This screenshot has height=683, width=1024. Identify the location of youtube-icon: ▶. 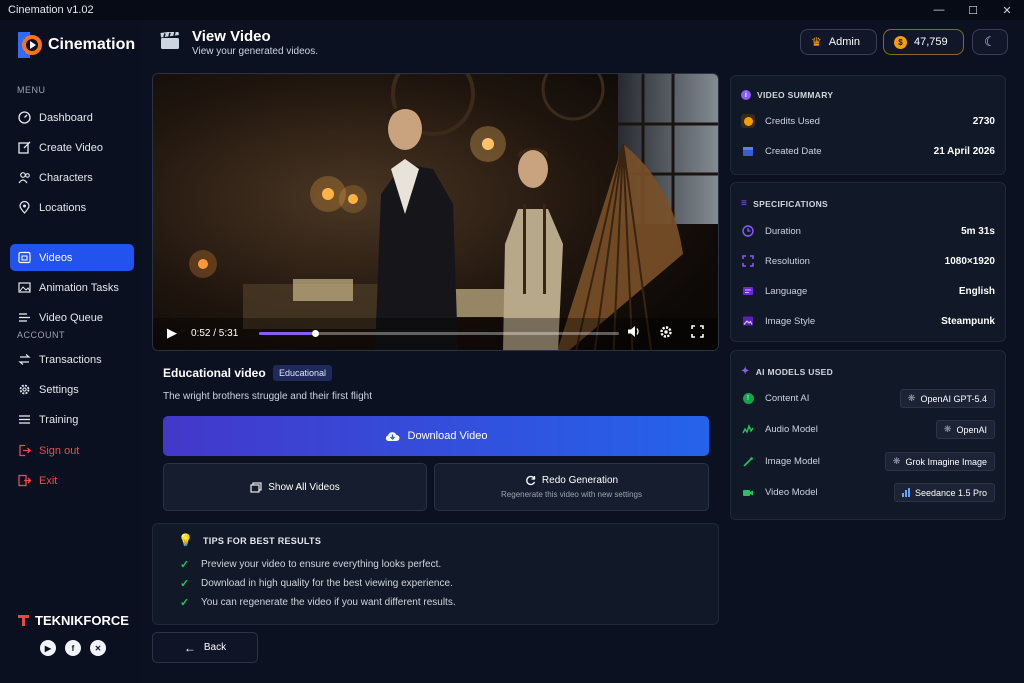
(48, 648).